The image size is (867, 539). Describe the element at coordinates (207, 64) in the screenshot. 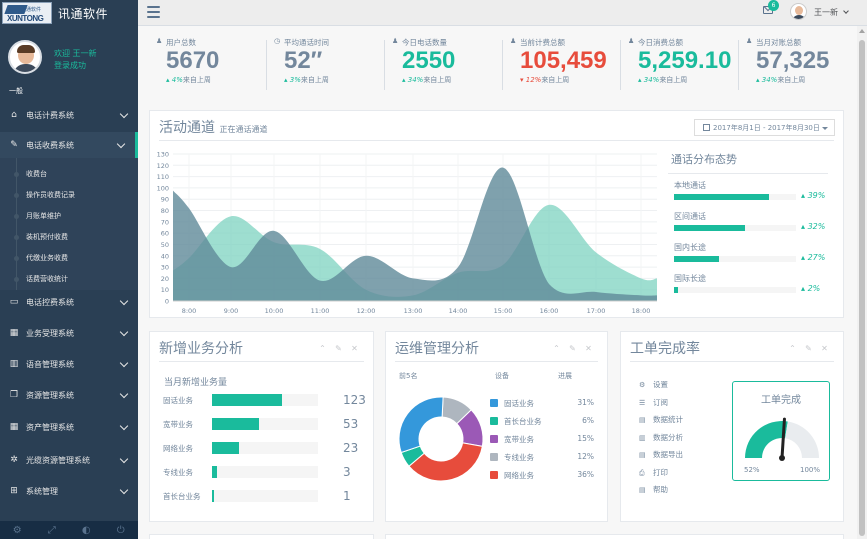

I see `stat-tile: ♟ 用户总数 5670 ▴ 4%来自上周` at that location.